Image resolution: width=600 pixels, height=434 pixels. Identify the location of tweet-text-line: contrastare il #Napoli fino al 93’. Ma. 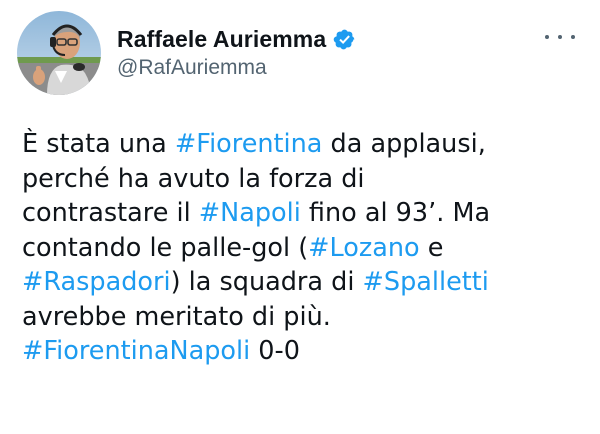
(307, 213).